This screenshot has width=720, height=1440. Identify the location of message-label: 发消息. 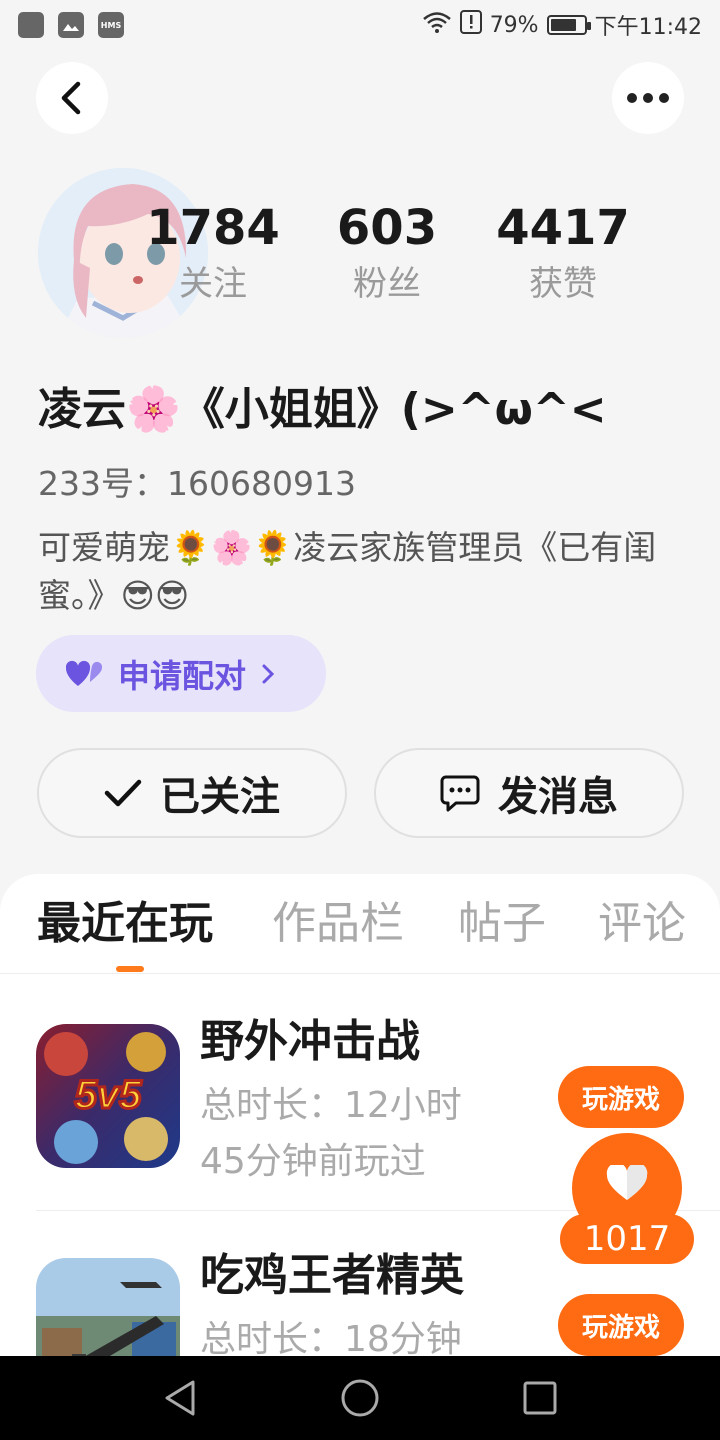
(558, 797).